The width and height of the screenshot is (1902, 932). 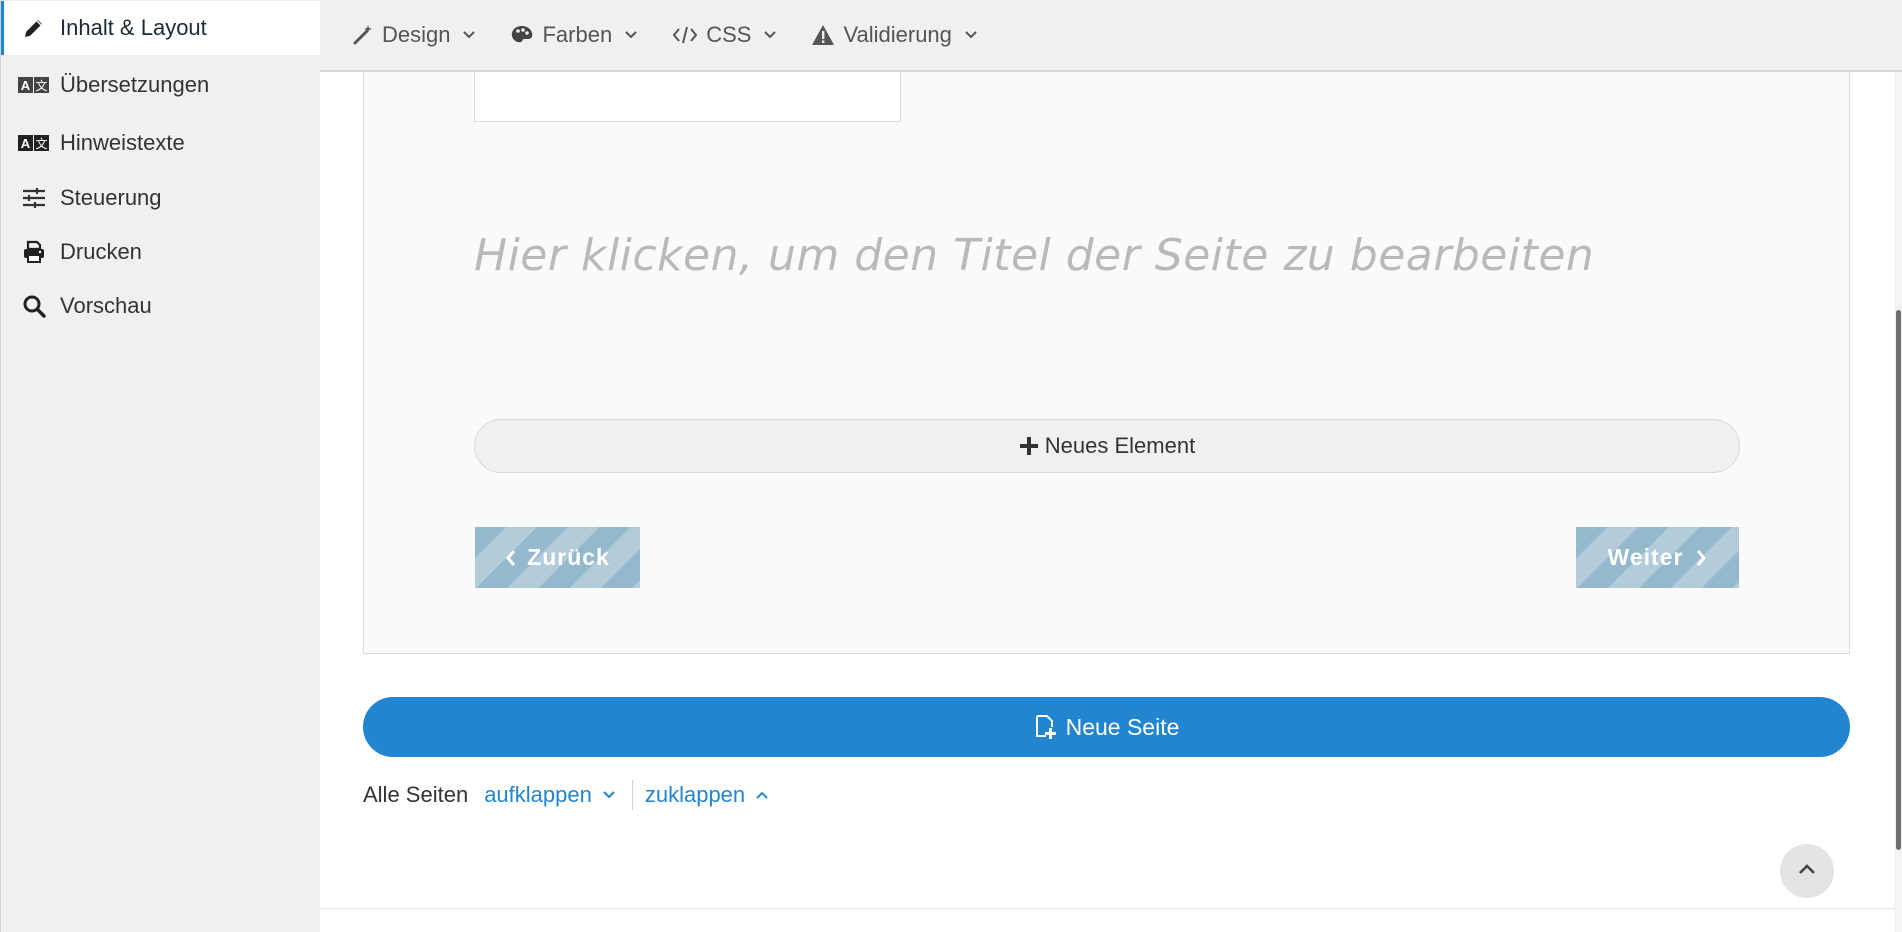 What do you see at coordinates (416, 794) in the screenshot?
I see `all-pages-label: Alle Seiten` at bounding box center [416, 794].